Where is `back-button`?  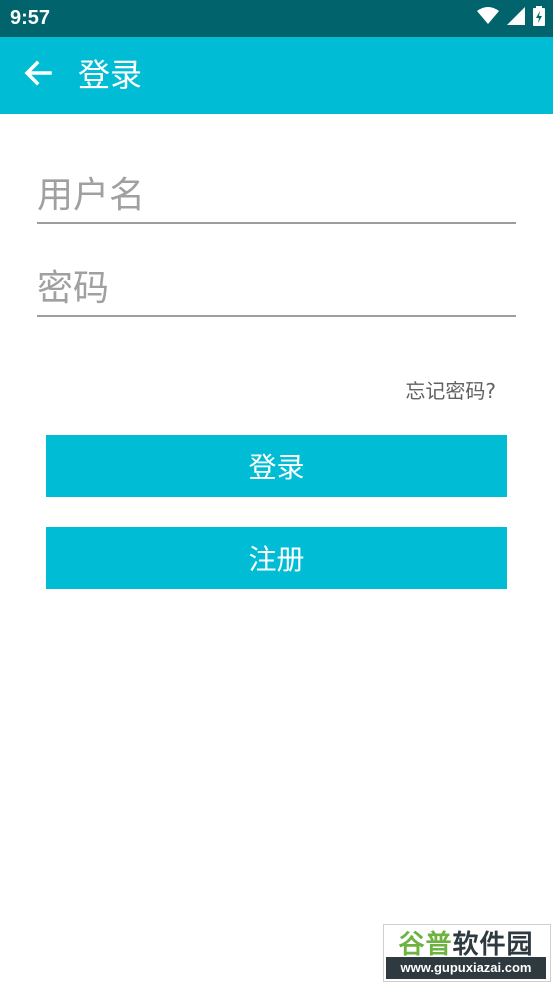
back-button is located at coordinates (38, 75).